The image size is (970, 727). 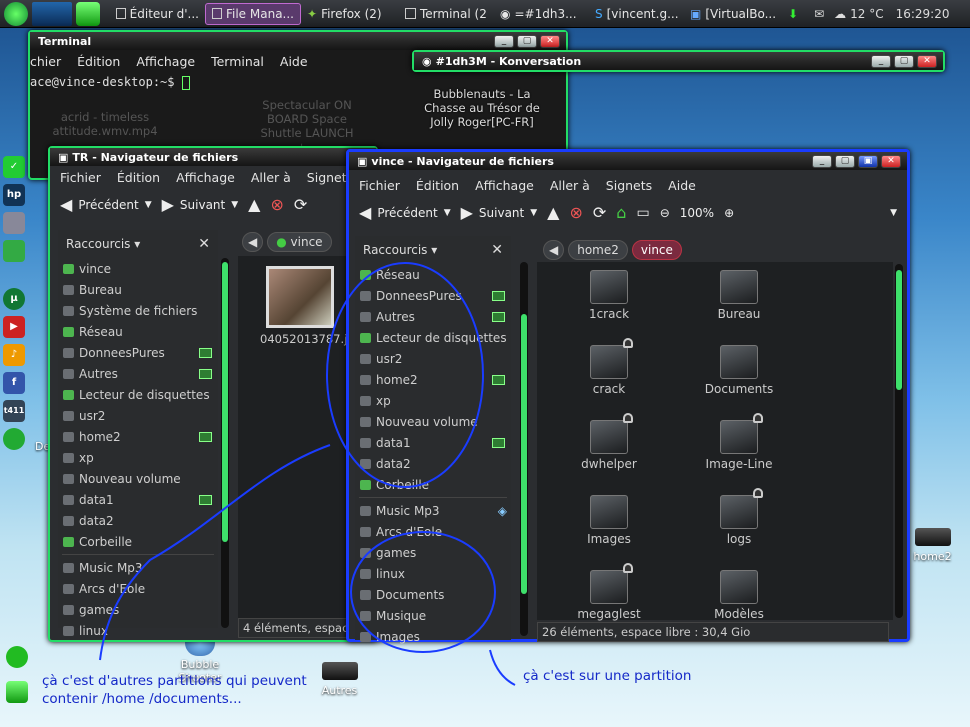 I want to click on annotation-right: çà c'est sur une partition, so click(x=607, y=676).